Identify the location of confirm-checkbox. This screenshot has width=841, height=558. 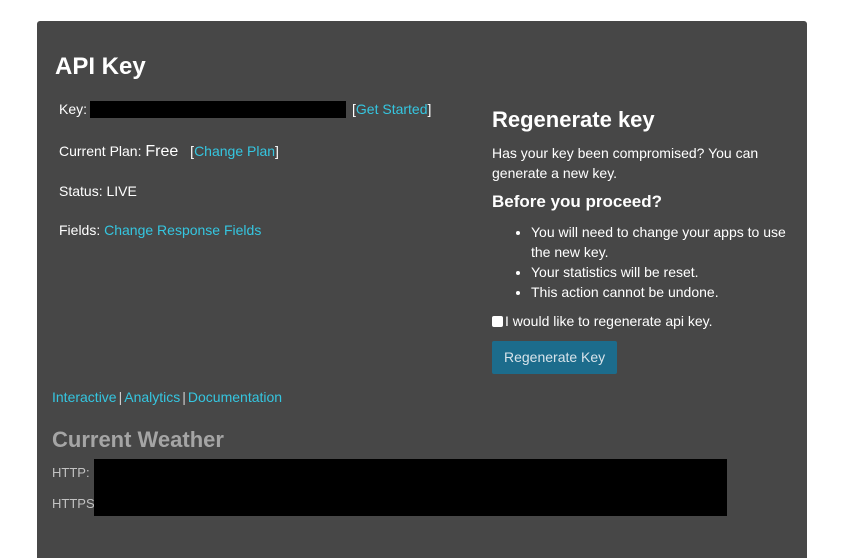
(497, 321).